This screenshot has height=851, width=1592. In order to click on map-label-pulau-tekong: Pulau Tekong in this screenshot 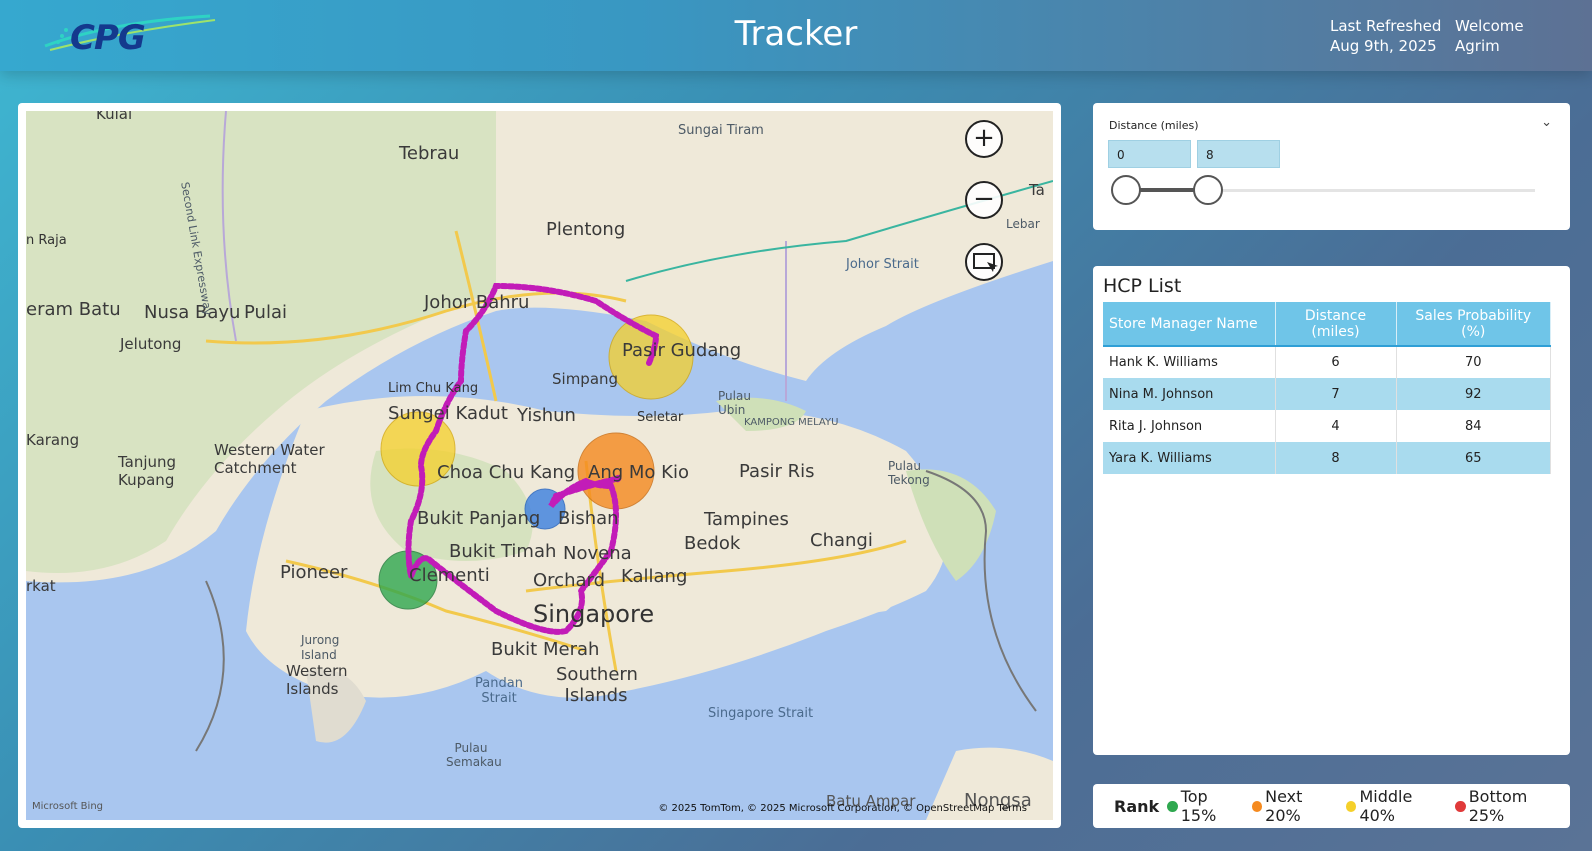, I will do `click(909, 473)`.